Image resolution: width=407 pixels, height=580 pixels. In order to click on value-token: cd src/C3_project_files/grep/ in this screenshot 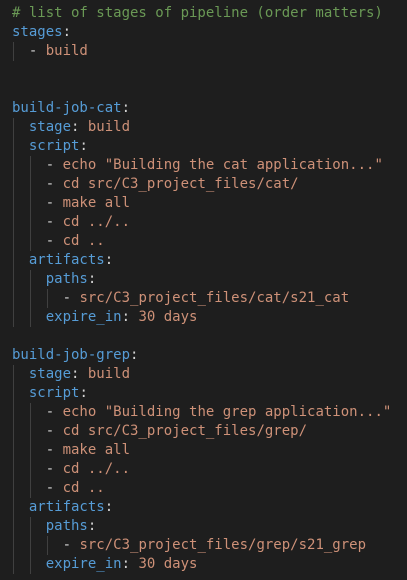, I will do `click(185, 431)`.